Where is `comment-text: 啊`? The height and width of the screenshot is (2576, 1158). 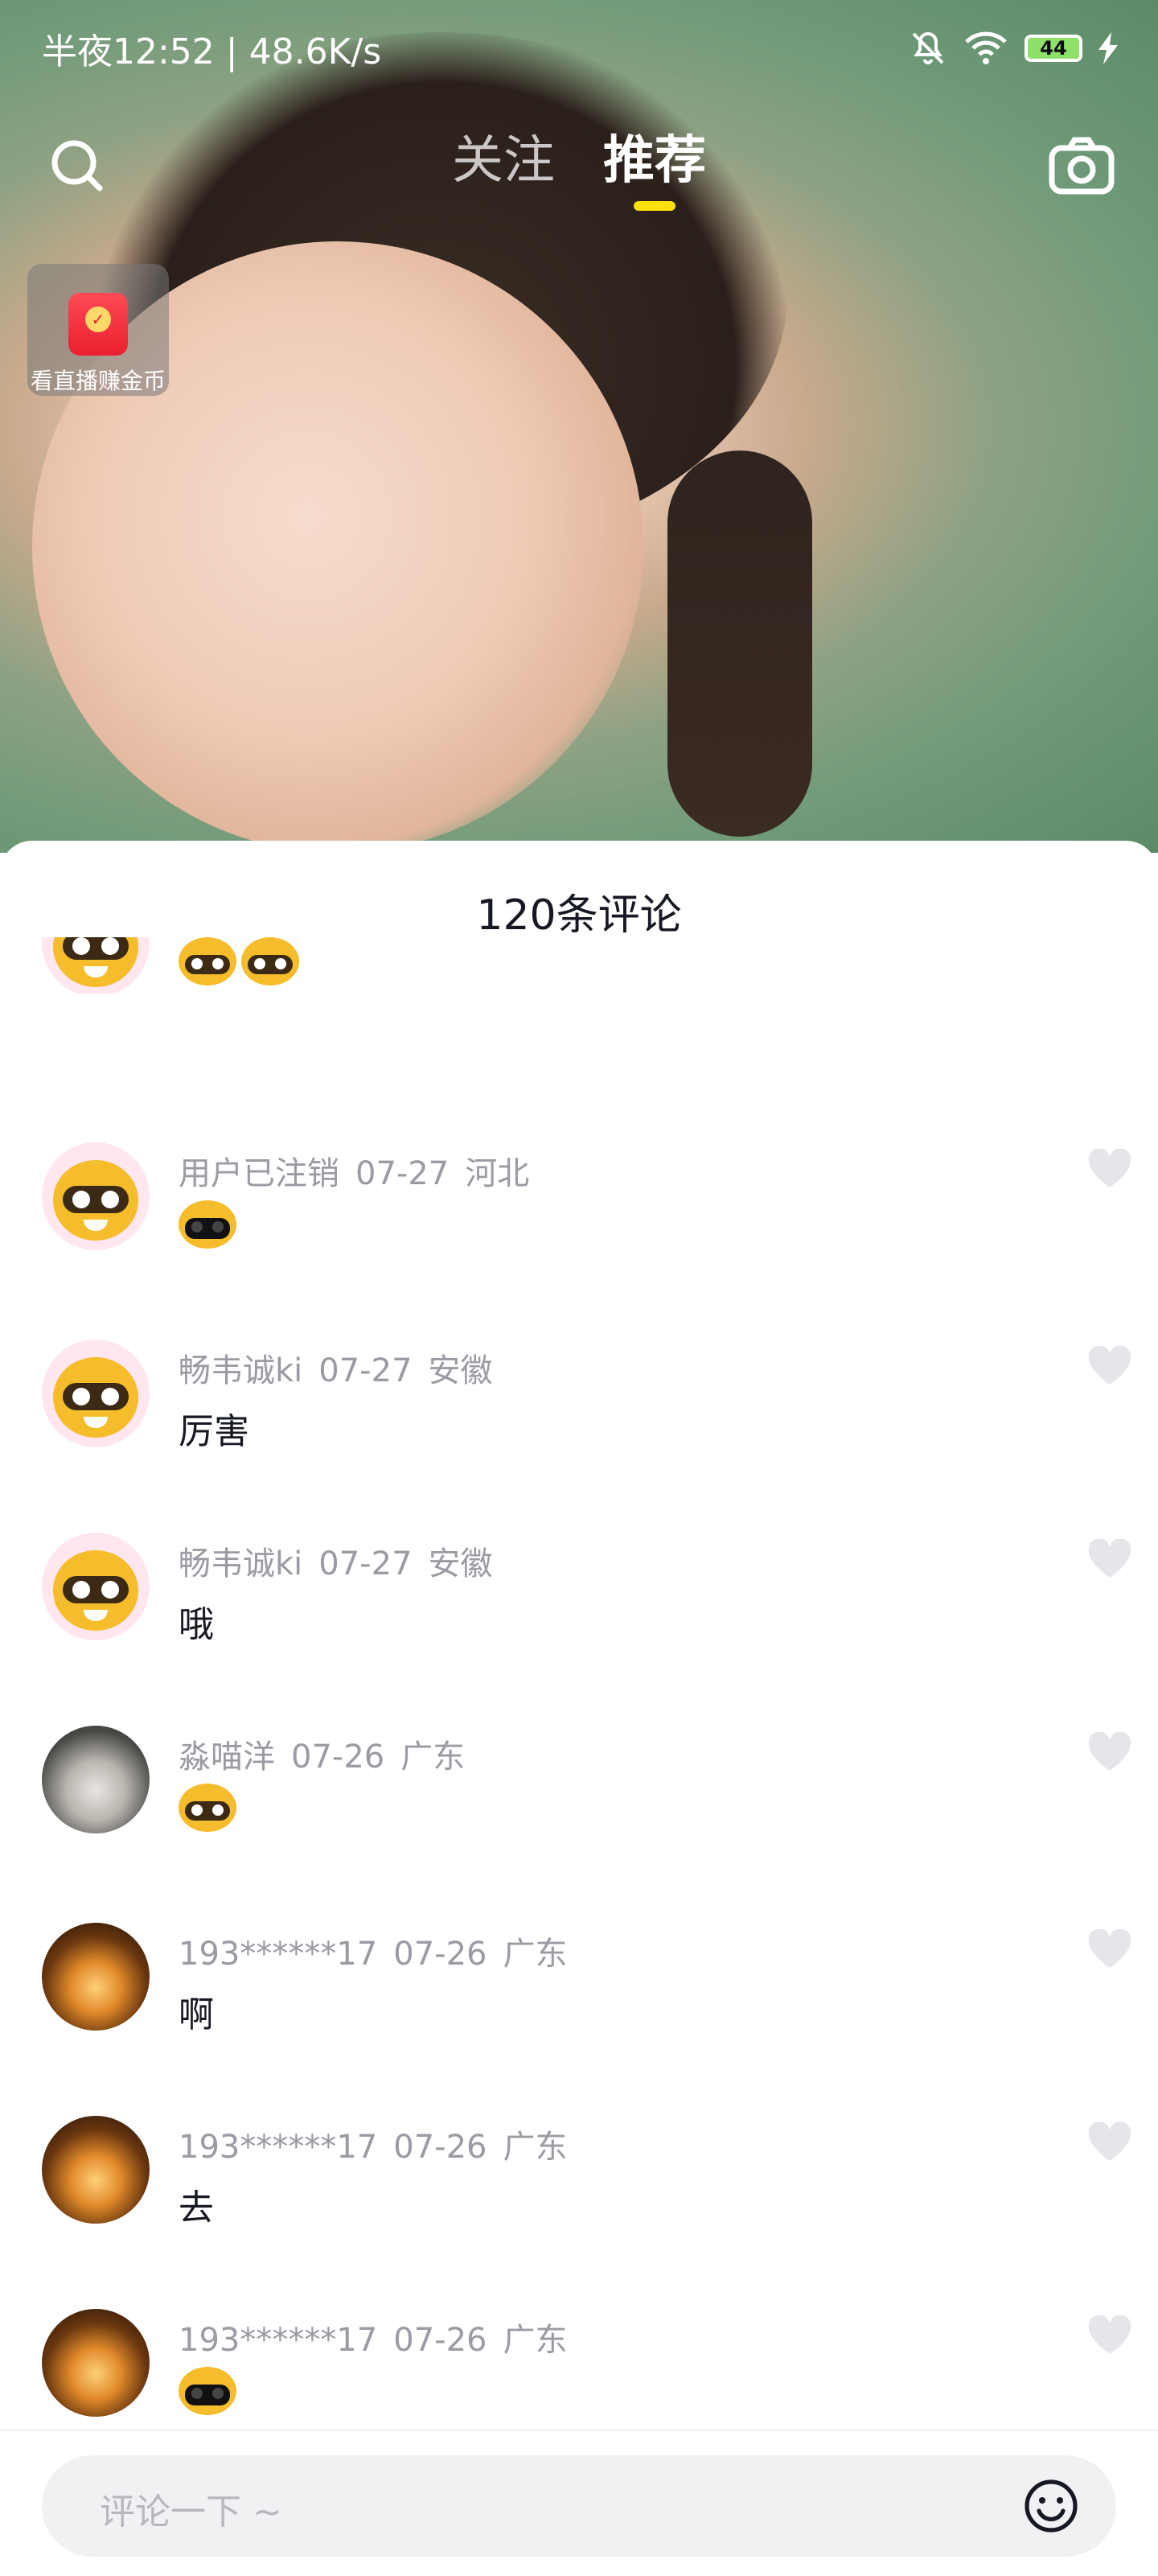 comment-text: 啊 is located at coordinates (196, 2014).